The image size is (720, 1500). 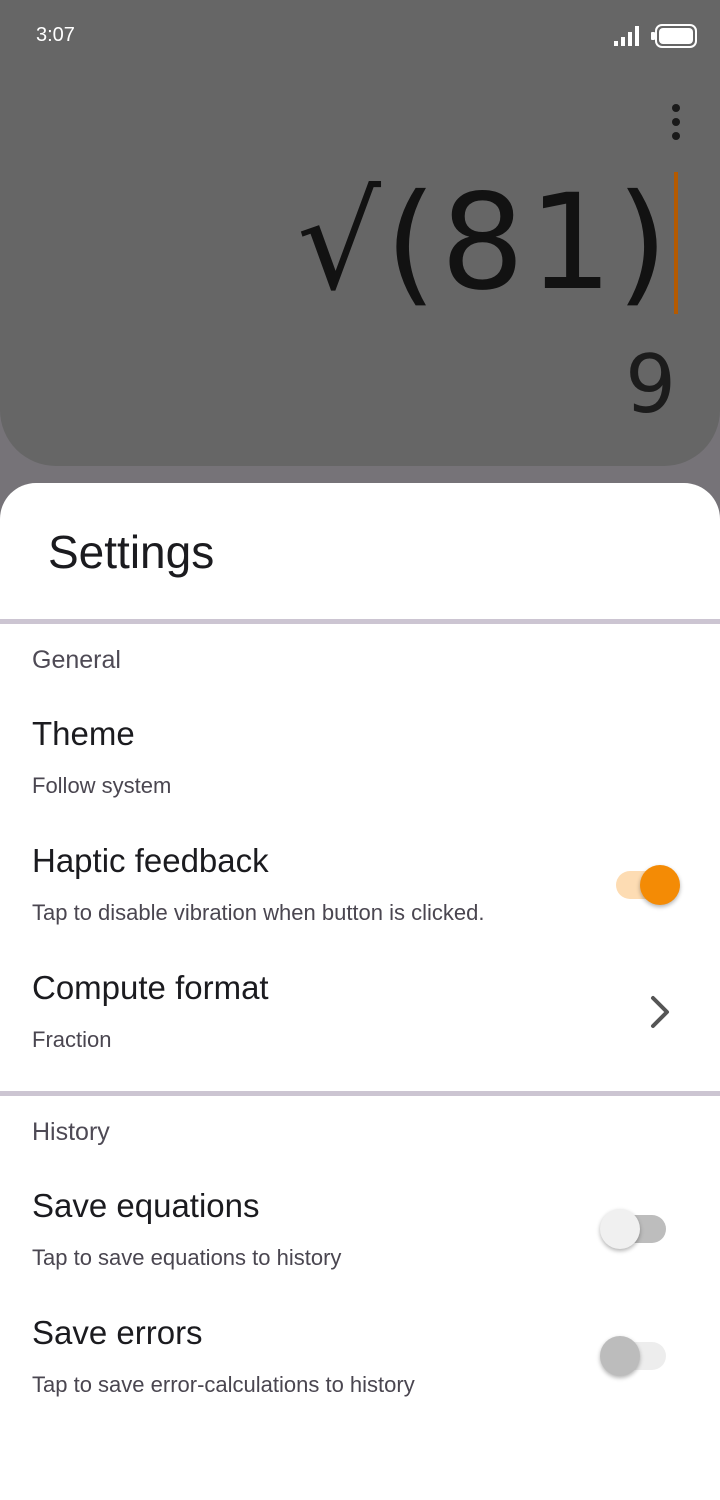 I want to click on setting-title: Theme, so click(x=83, y=733).